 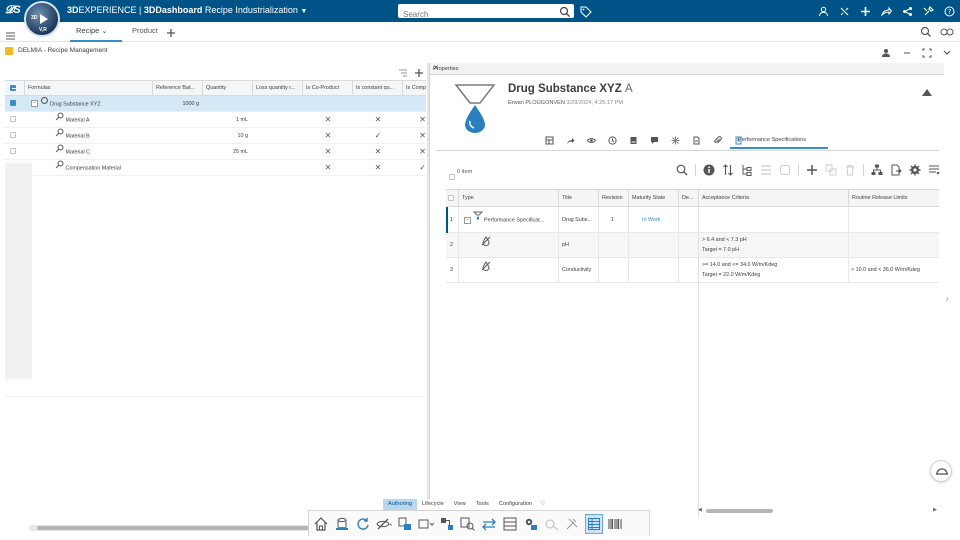 I want to click on chevron-down-icon, so click(x=947, y=54).